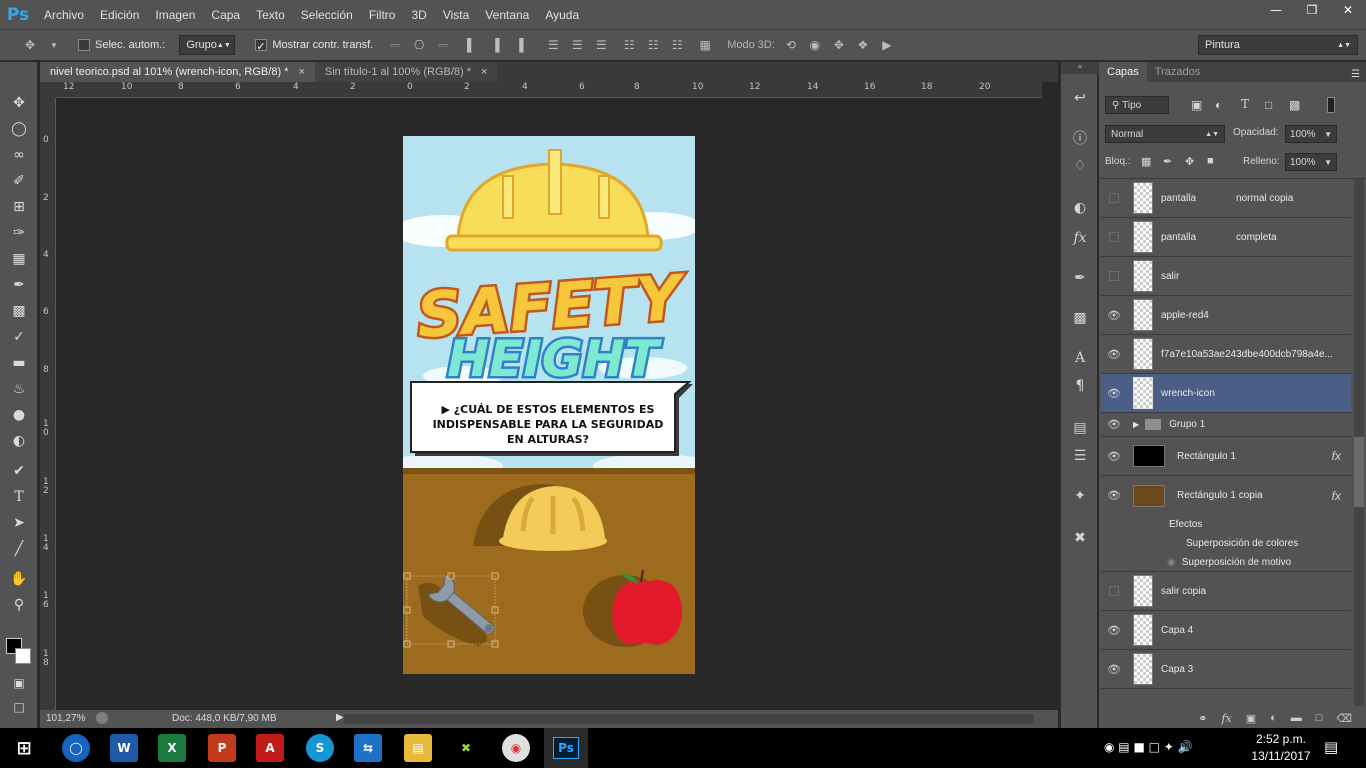 Image resolution: width=1366 pixels, height=768 pixels. What do you see at coordinates (119, 15) in the screenshot?
I see `menu-edicion: Edición` at bounding box center [119, 15].